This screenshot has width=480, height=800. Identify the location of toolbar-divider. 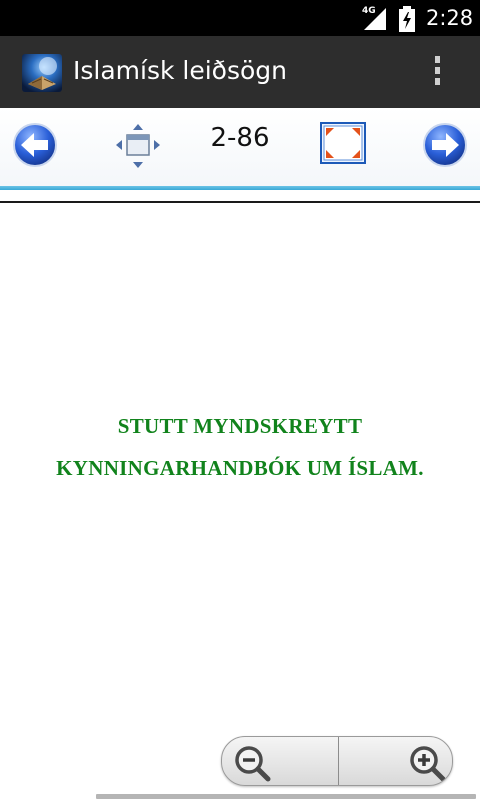
(240, 188).